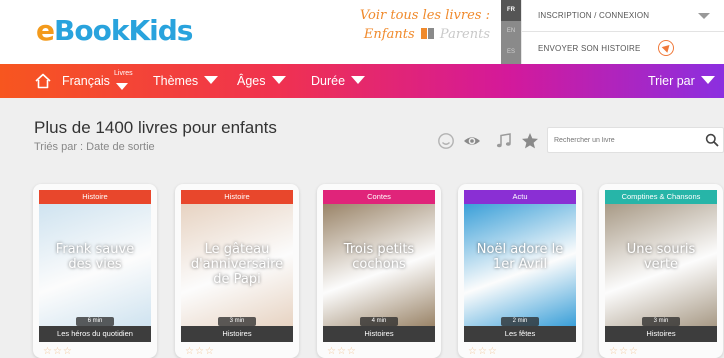 This screenshot has height=358, width=724. What do you see at coordinates (511, 10) in the screenshot?
I see `lang-fr: FR` at bounding box center [511, 10].